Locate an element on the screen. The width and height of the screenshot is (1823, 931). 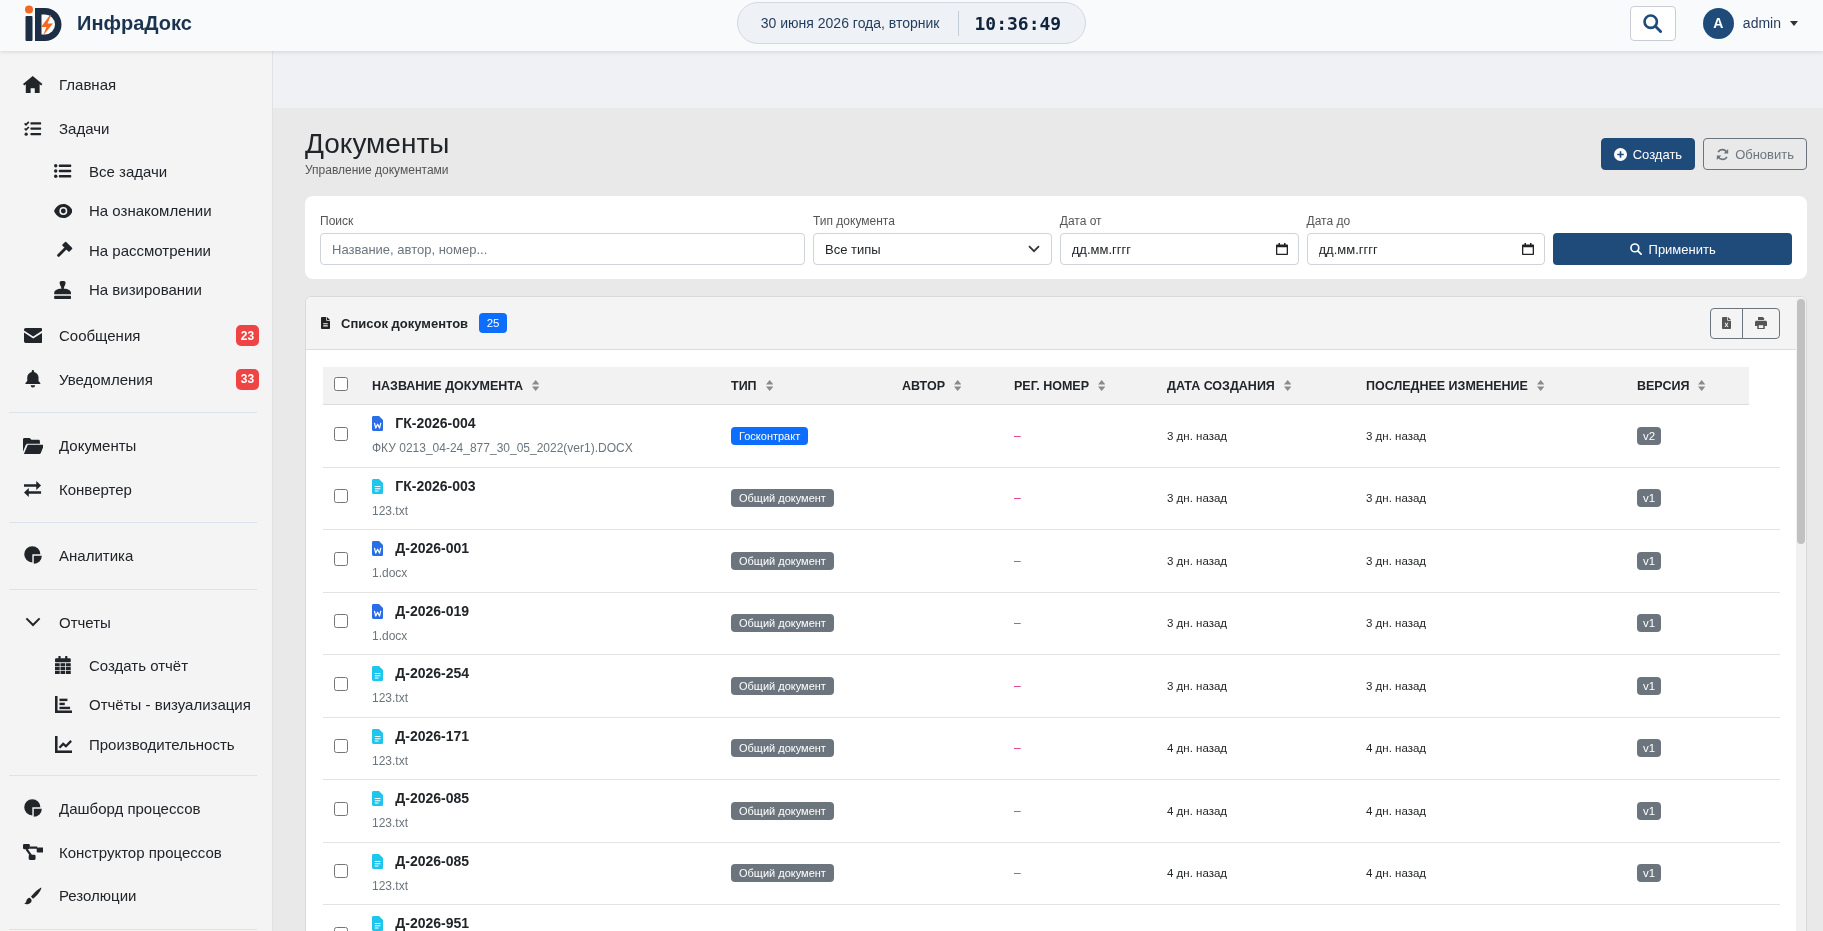
file-x-icon is located at coordinates (1726, 323).